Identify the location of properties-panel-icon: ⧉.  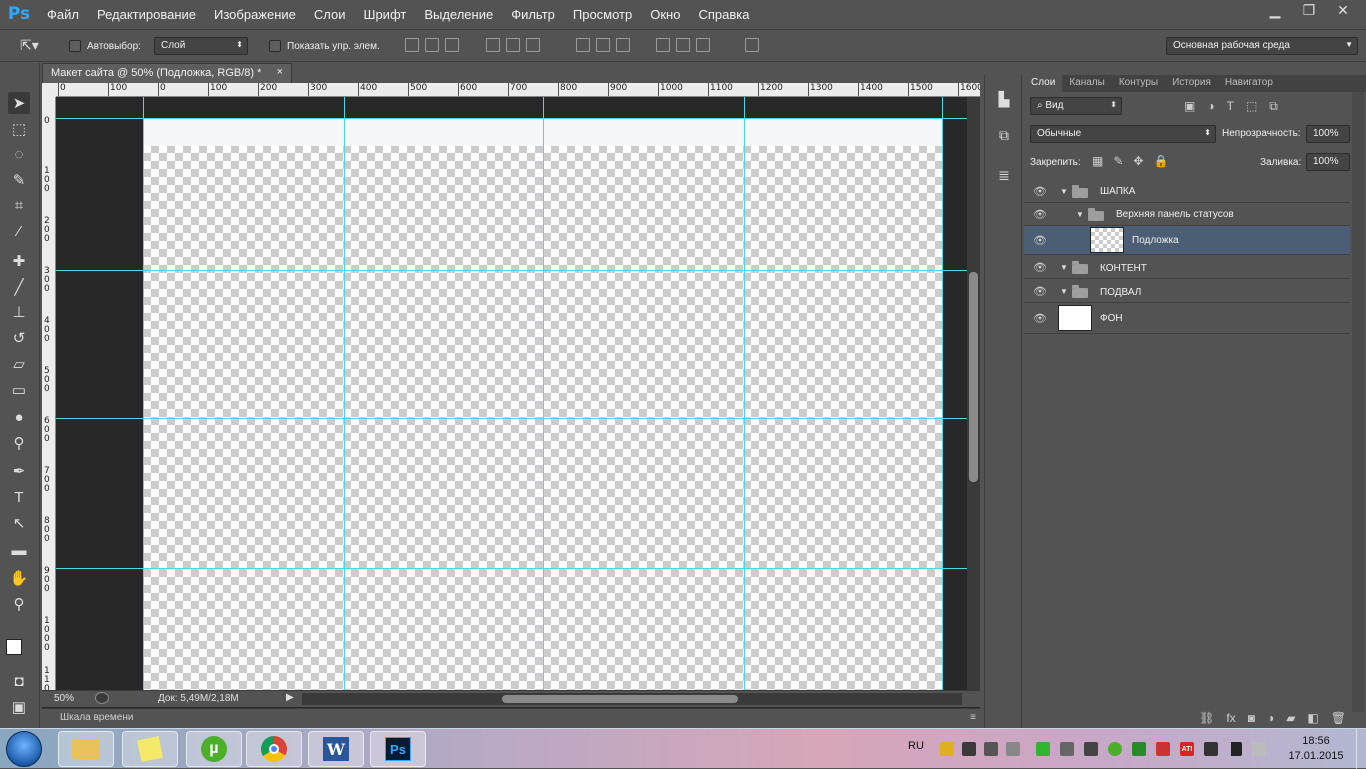
(1004, 135).